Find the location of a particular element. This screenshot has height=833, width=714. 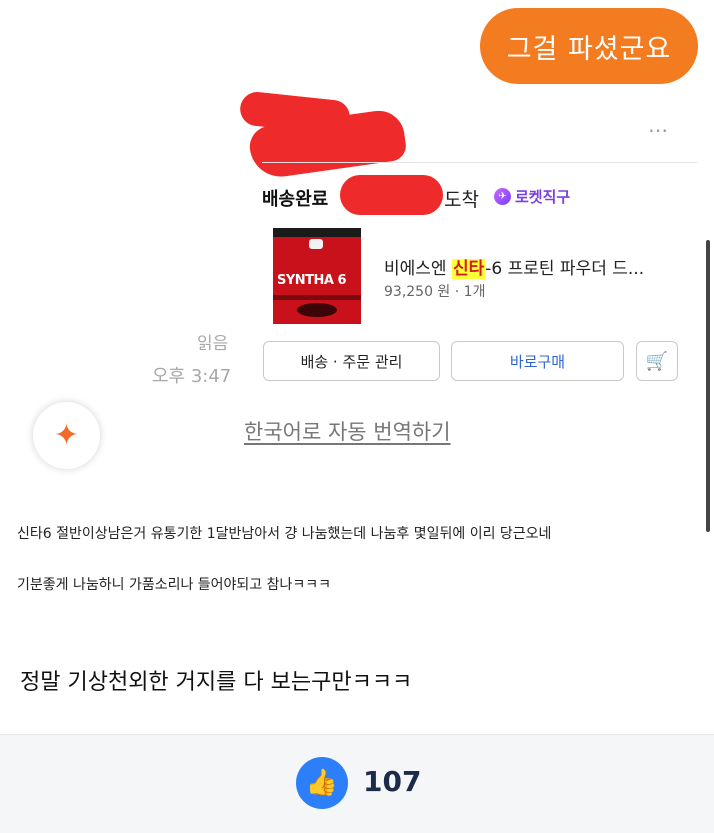

buy-now-button: 바로구매 is located at coordinates (537, 361).